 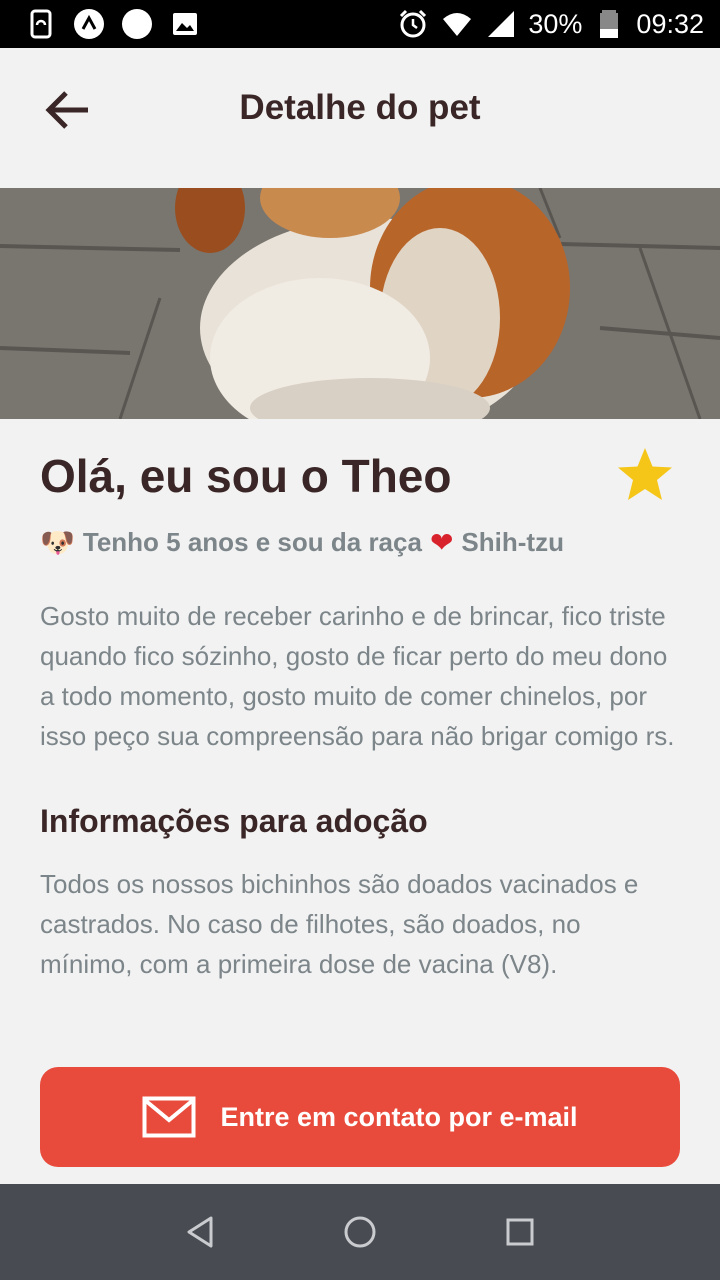 What do you see at coordinates (89, 24) in the screenshot?
I see `app-notification-icon` at bounding box center [89, 24].